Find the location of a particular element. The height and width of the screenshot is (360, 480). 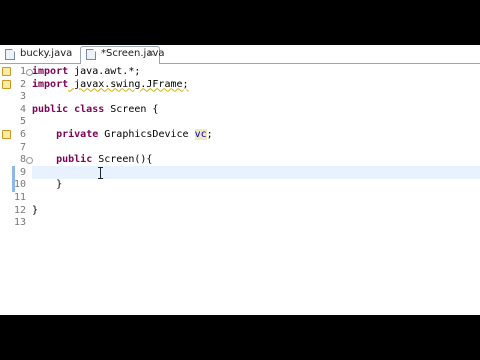

code-line: 4 public class Screen { is located at coordinates (240, 109).